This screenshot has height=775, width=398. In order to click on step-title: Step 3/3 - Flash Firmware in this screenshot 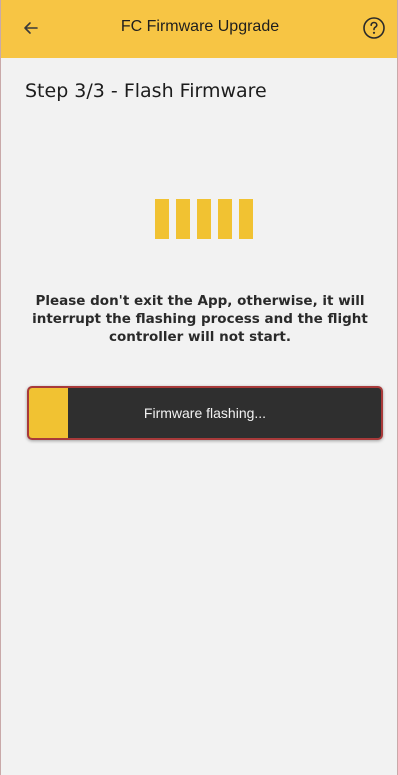, I will do `click(146, 91)`.